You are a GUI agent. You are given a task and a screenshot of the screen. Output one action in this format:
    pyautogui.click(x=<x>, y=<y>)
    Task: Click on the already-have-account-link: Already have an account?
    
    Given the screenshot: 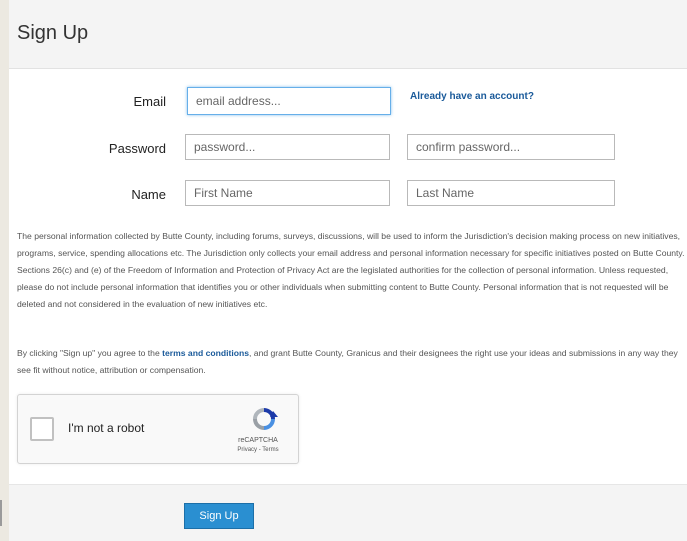 What is the action you would take?
    pyautogui.click(x=472, y=96)
    